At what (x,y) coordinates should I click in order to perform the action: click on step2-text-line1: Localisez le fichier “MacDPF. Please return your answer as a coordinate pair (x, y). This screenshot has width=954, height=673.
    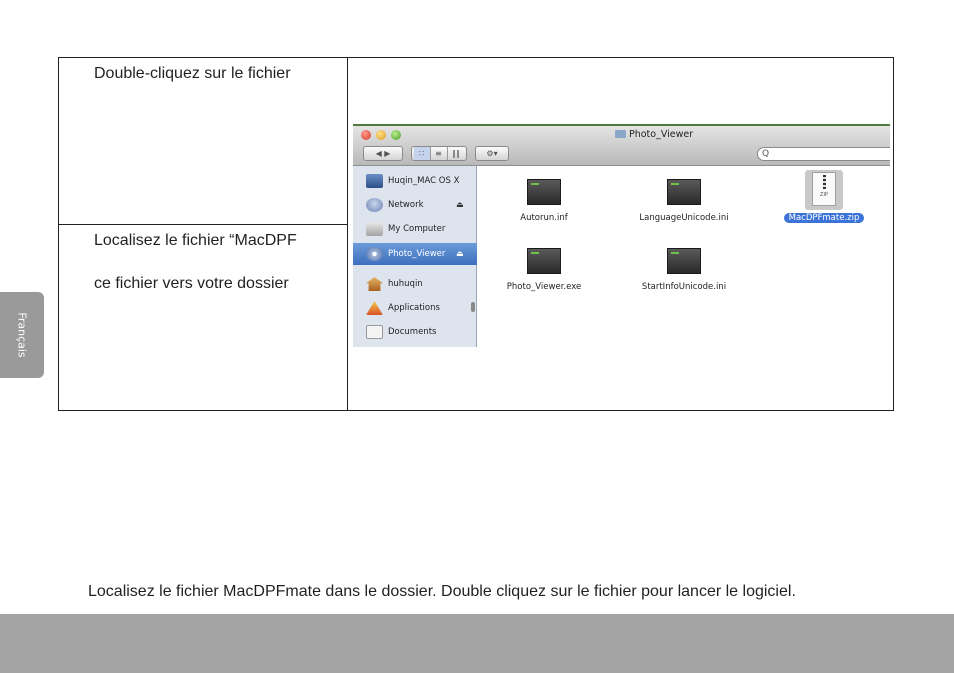
    Looking at the image, I should click on (195, 240).